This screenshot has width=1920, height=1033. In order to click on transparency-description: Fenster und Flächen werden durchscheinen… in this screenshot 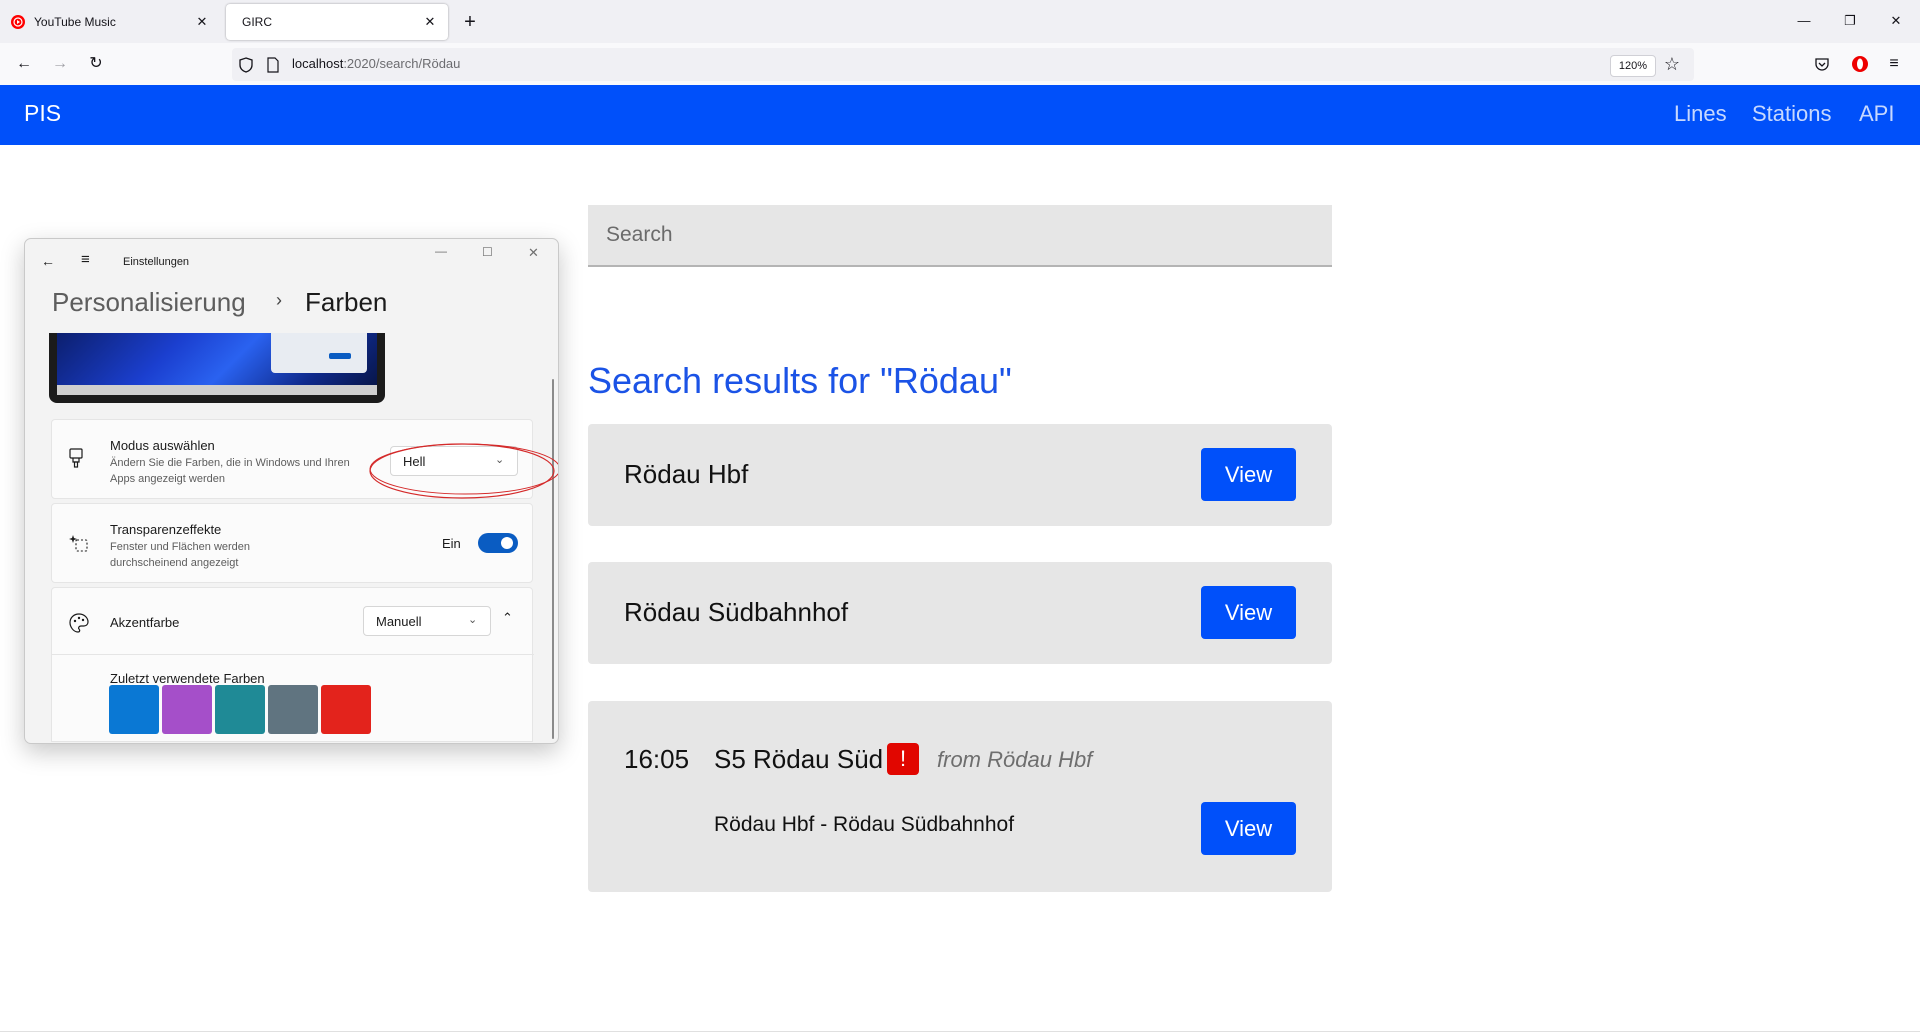, I will do `click(180, 555)`.